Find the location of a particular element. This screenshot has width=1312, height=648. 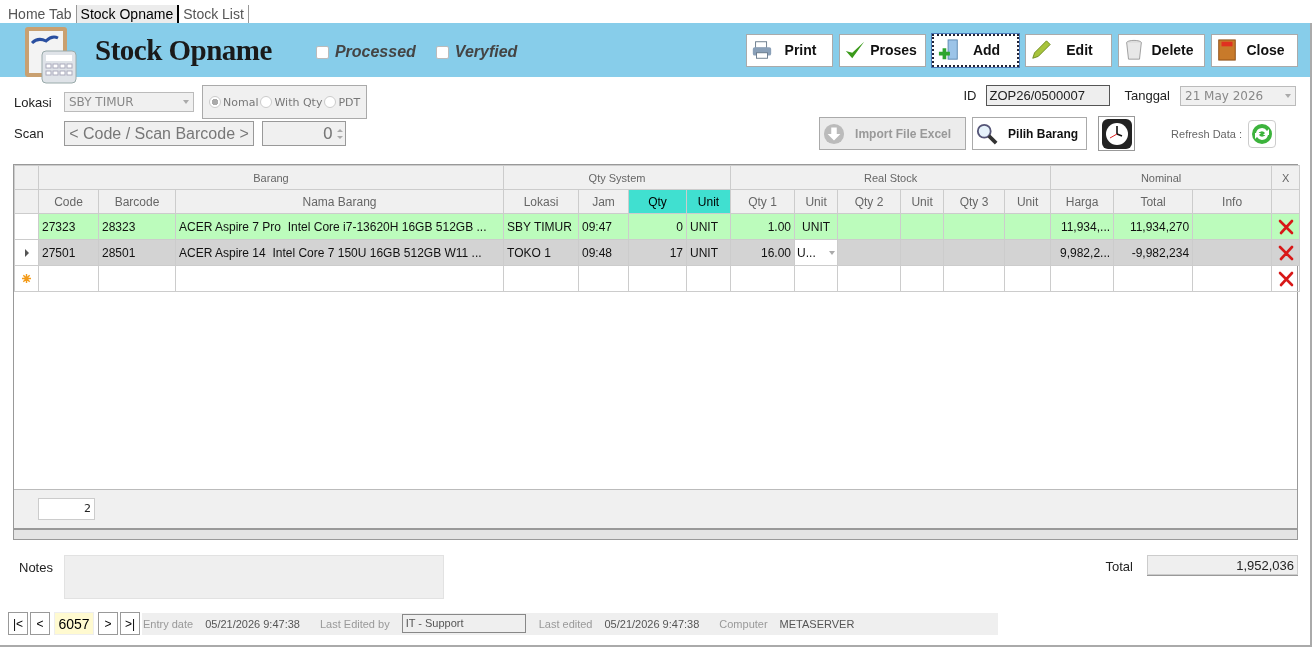

radio-option: PDT is located at coordinates (342, 102).